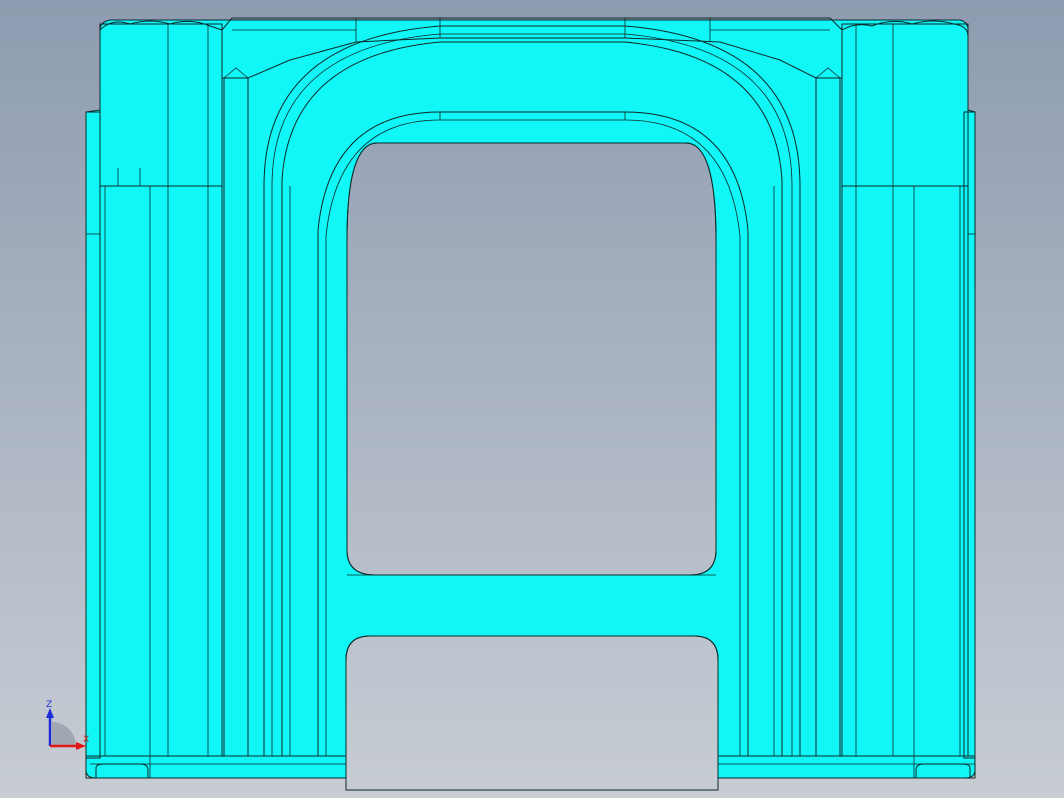 The height and width of the screenshot is (798, 1064). Describe the element at coordinates (86, 740) in the screenshot. I see `x-axis-label: X` at that location.